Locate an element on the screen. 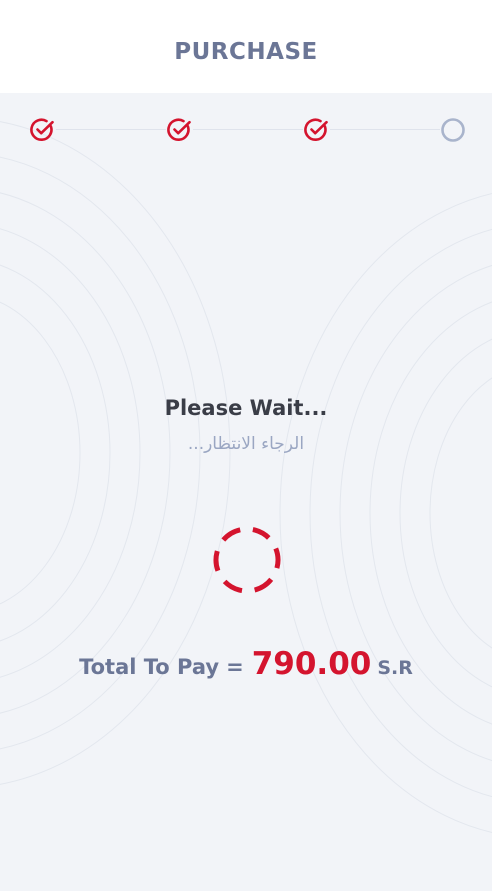  header: PURCHASE is located at coordinates (246, 46).